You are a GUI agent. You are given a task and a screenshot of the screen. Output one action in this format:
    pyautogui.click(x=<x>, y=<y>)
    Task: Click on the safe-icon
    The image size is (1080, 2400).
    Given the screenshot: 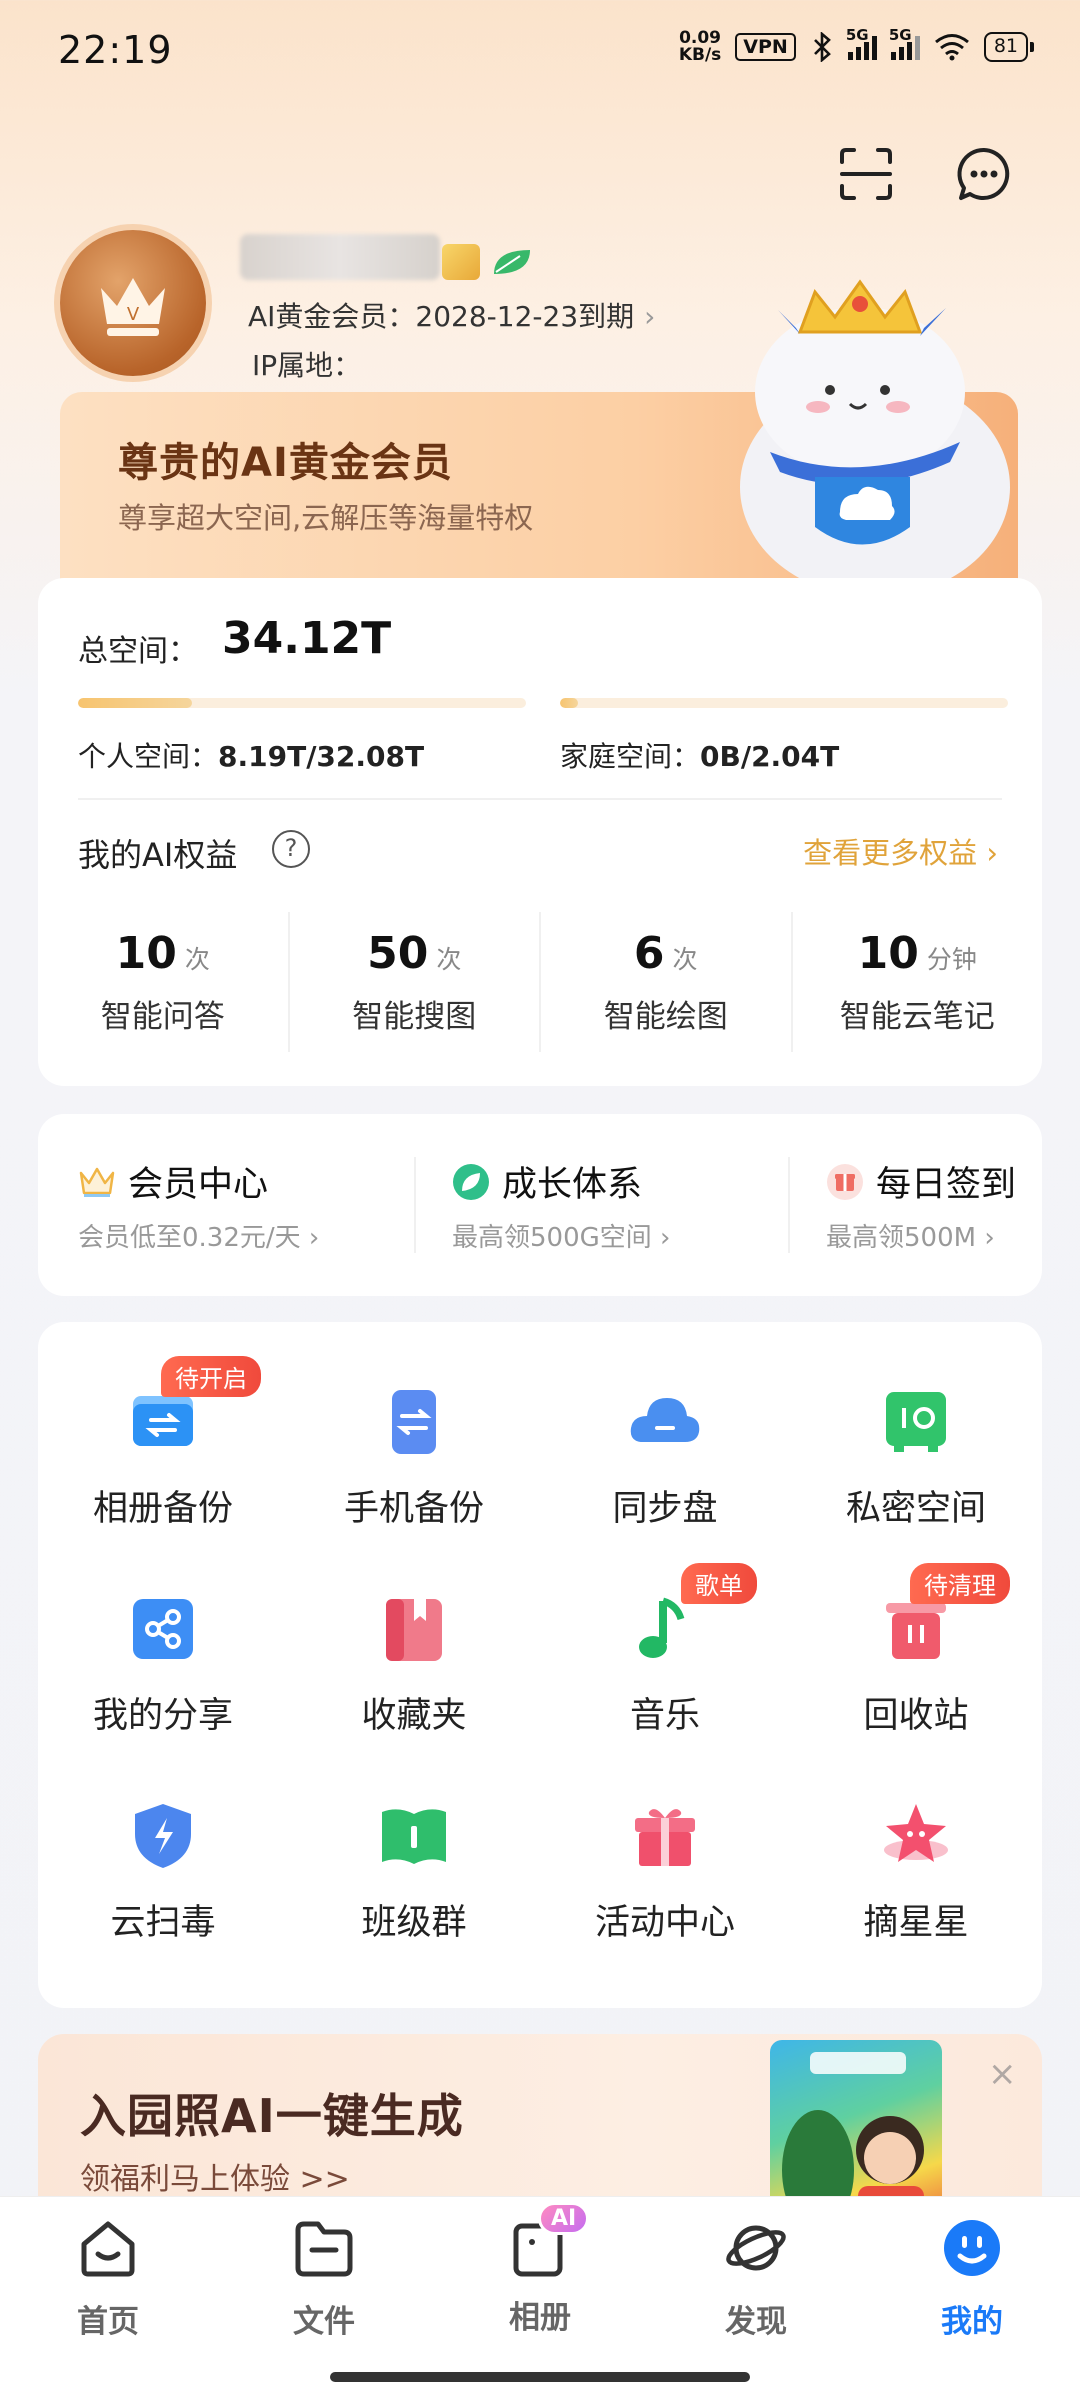 What is the action you would take?
    pyautogui.click(x=916, y=1422)
    